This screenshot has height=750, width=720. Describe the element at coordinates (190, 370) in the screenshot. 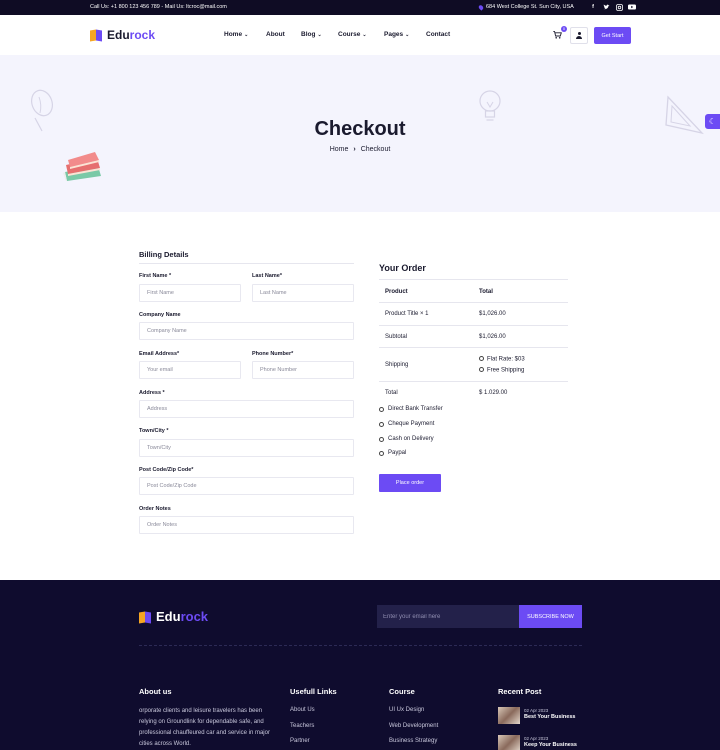

I see `email-field` at that location.